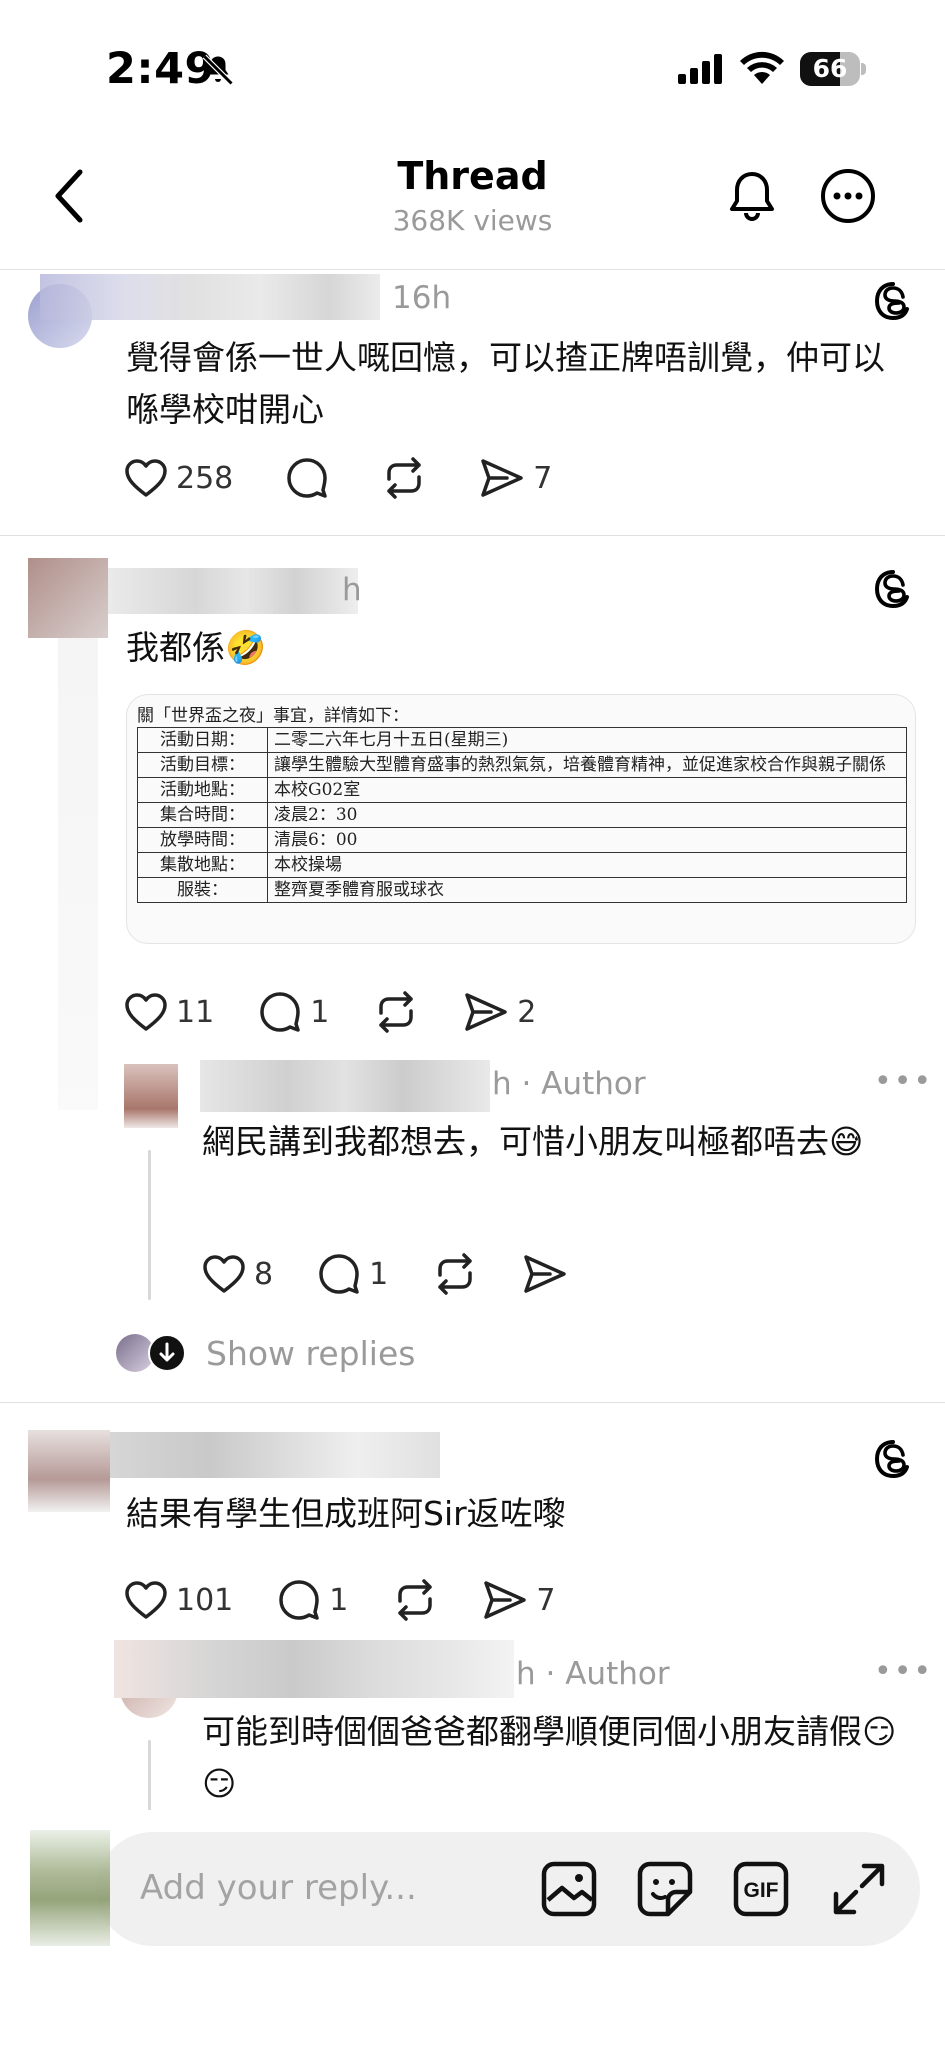 Image resolution: width=945 pixels, height=2048 pixels. I want to click on table-row: 活動地點： 本校G02室, so click(522, 790).